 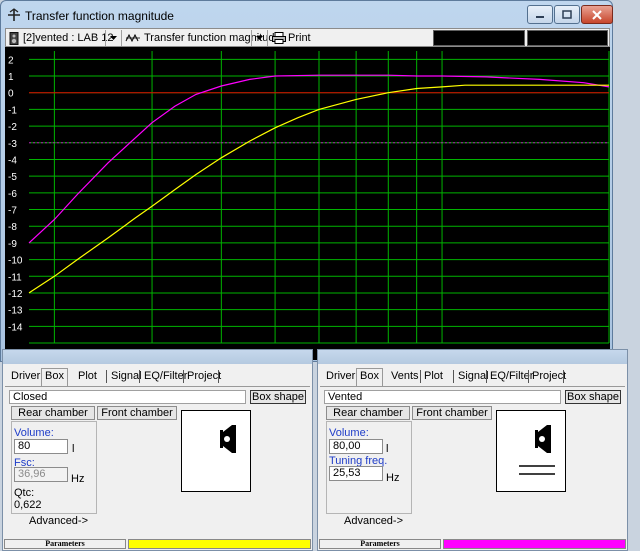 What do you see at coordinates (127, 397) in the screenshot?
I see `box-type-field: Closed` at bounding box center [127, 397].